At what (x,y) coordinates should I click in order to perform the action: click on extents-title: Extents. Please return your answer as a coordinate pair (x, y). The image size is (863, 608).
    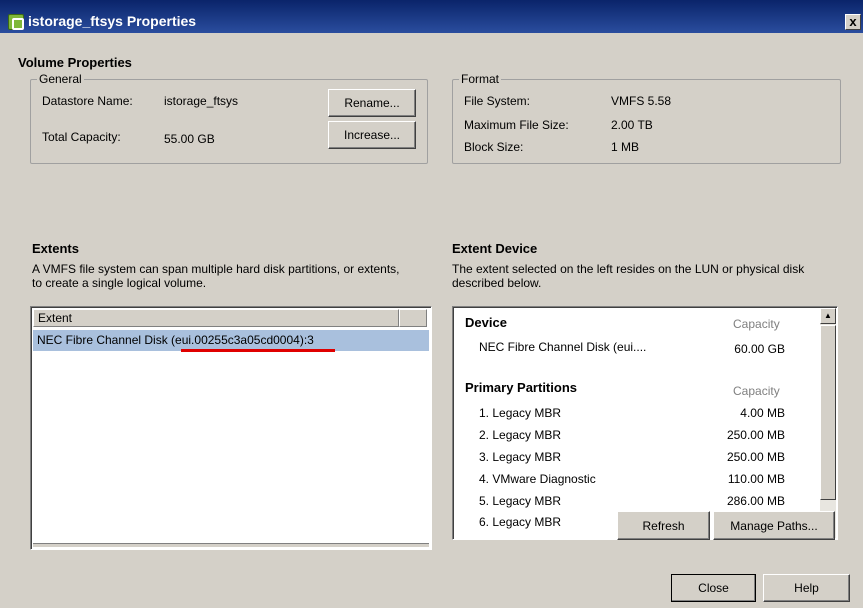
    Looking at the image, I should click on (55, 248).